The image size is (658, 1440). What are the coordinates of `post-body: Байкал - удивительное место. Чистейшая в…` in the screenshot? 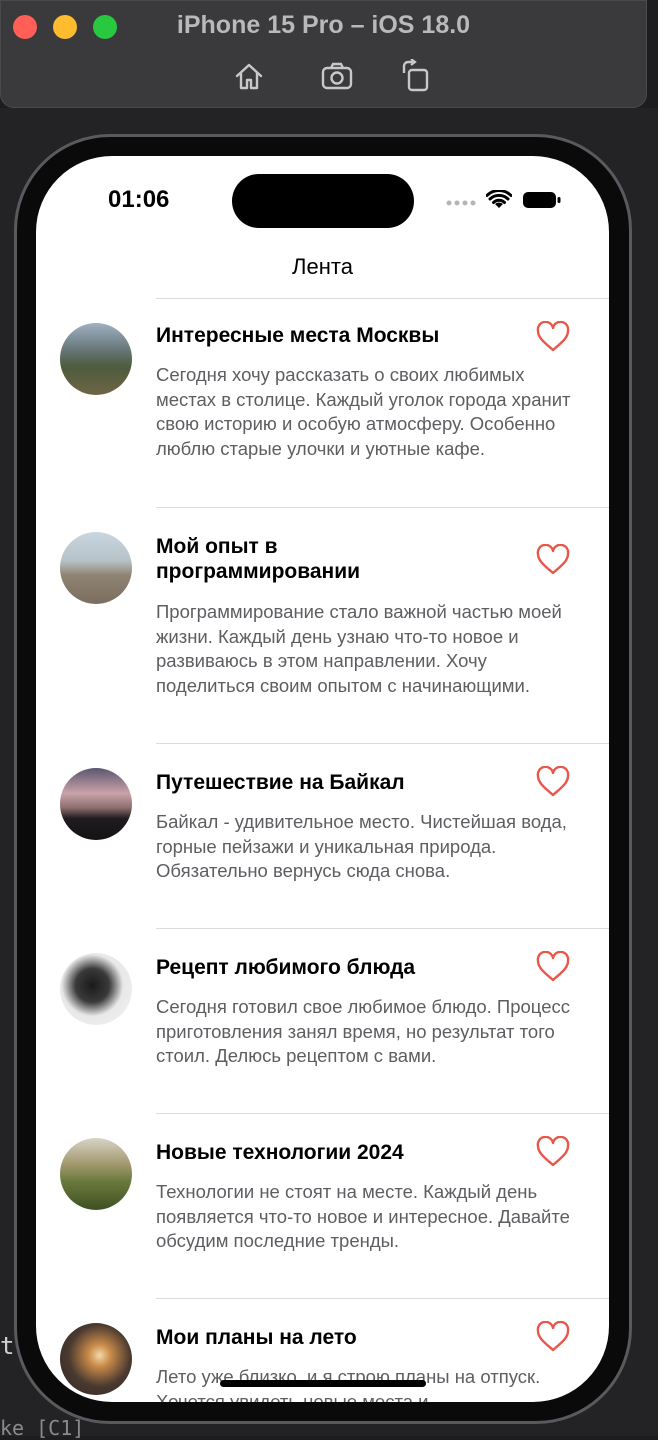 It's located at (361, 846).